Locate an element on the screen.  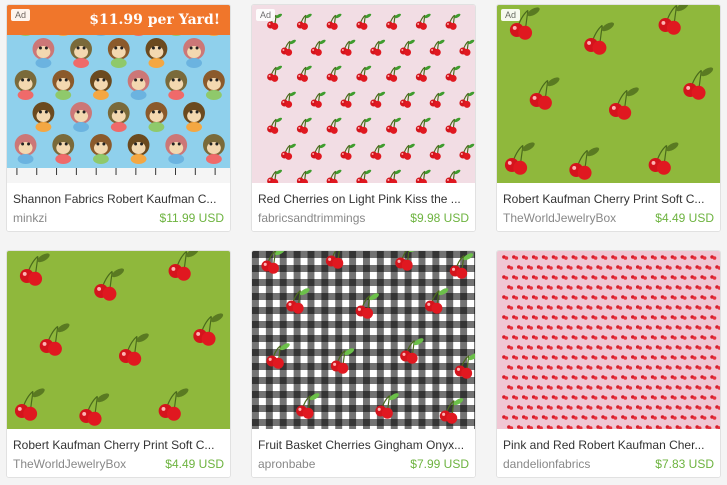
shop-name: fabricsandtrimmings is located at coordinates (311, 218).